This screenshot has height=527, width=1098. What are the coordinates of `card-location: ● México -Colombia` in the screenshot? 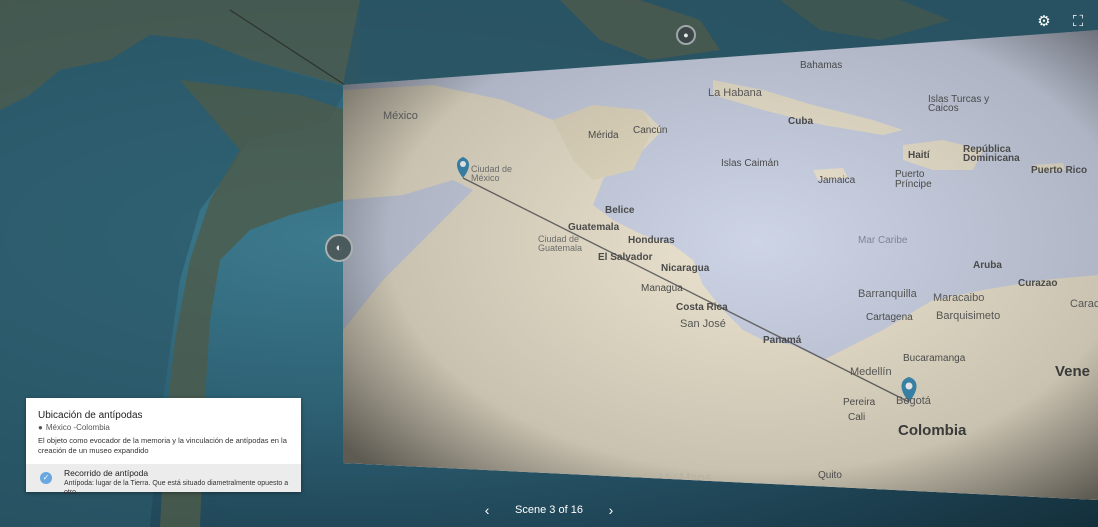 It's located at (74, 427).